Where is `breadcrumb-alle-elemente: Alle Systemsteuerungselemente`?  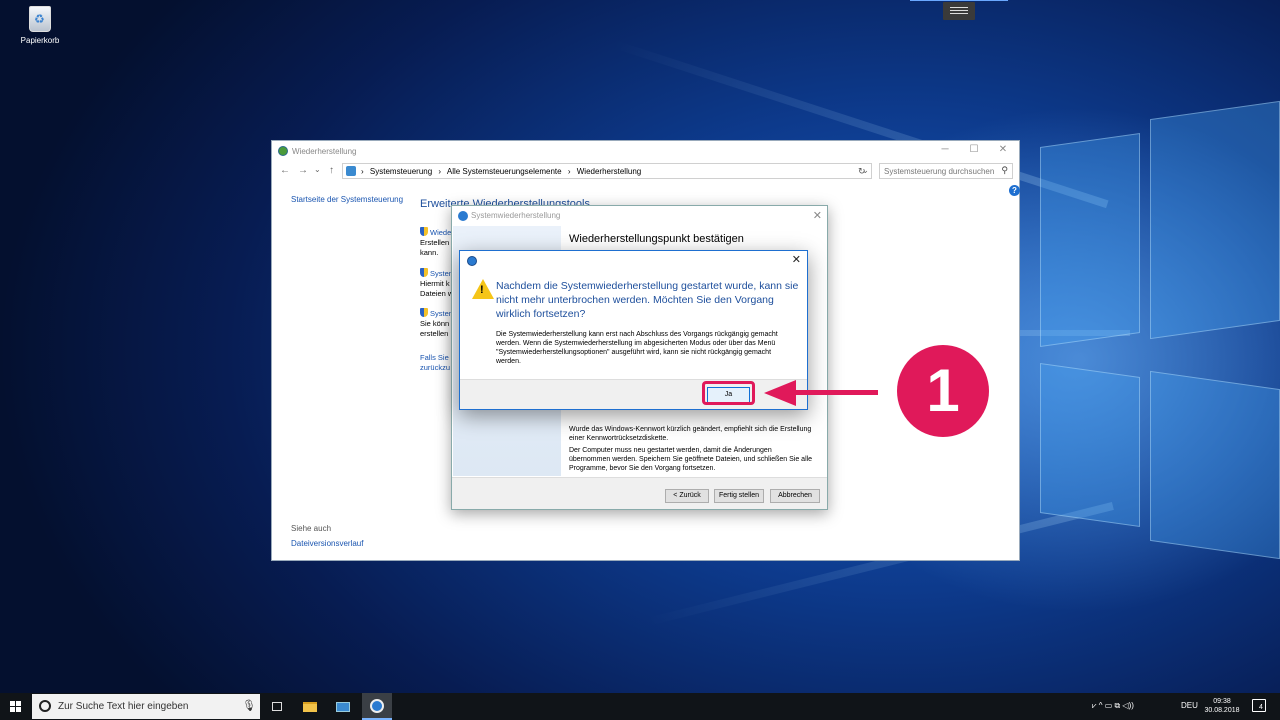
breadcrumb-alle-elemente: Alle Systemsteuerungselemente is located at coordinates (504, 171).